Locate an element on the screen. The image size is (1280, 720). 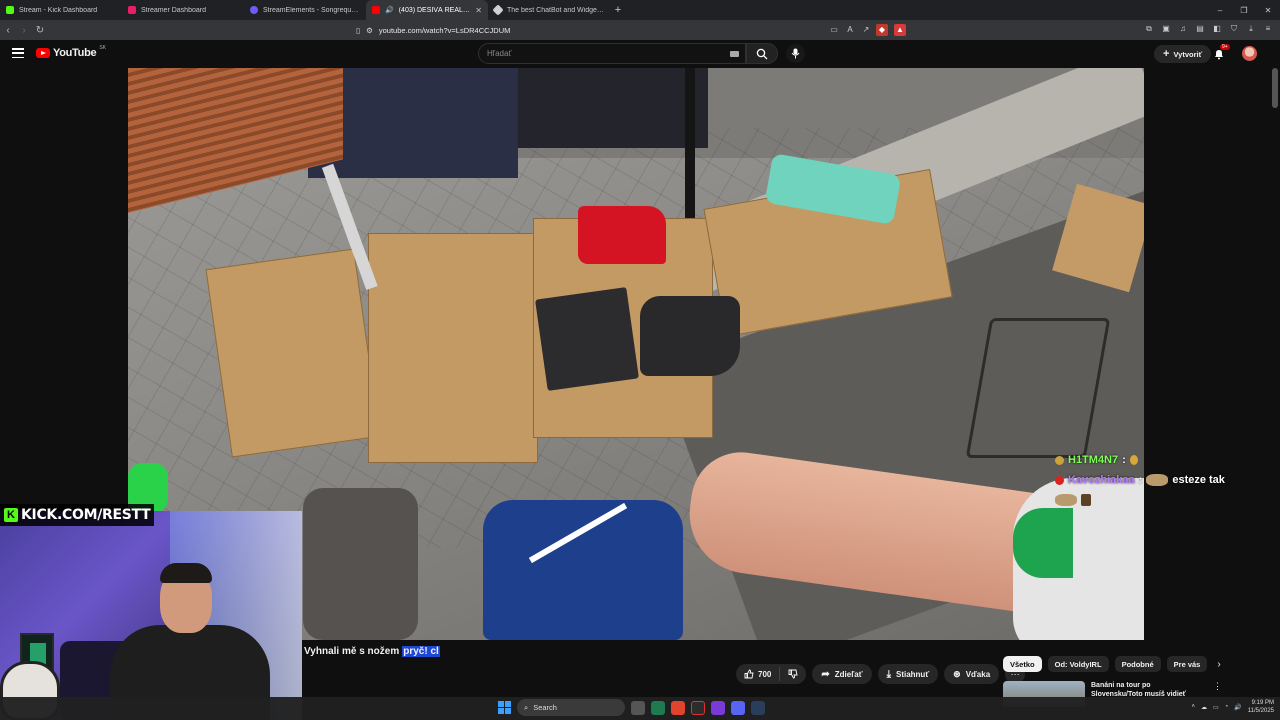
forward-icon: › is located at coordinates (24, 30).